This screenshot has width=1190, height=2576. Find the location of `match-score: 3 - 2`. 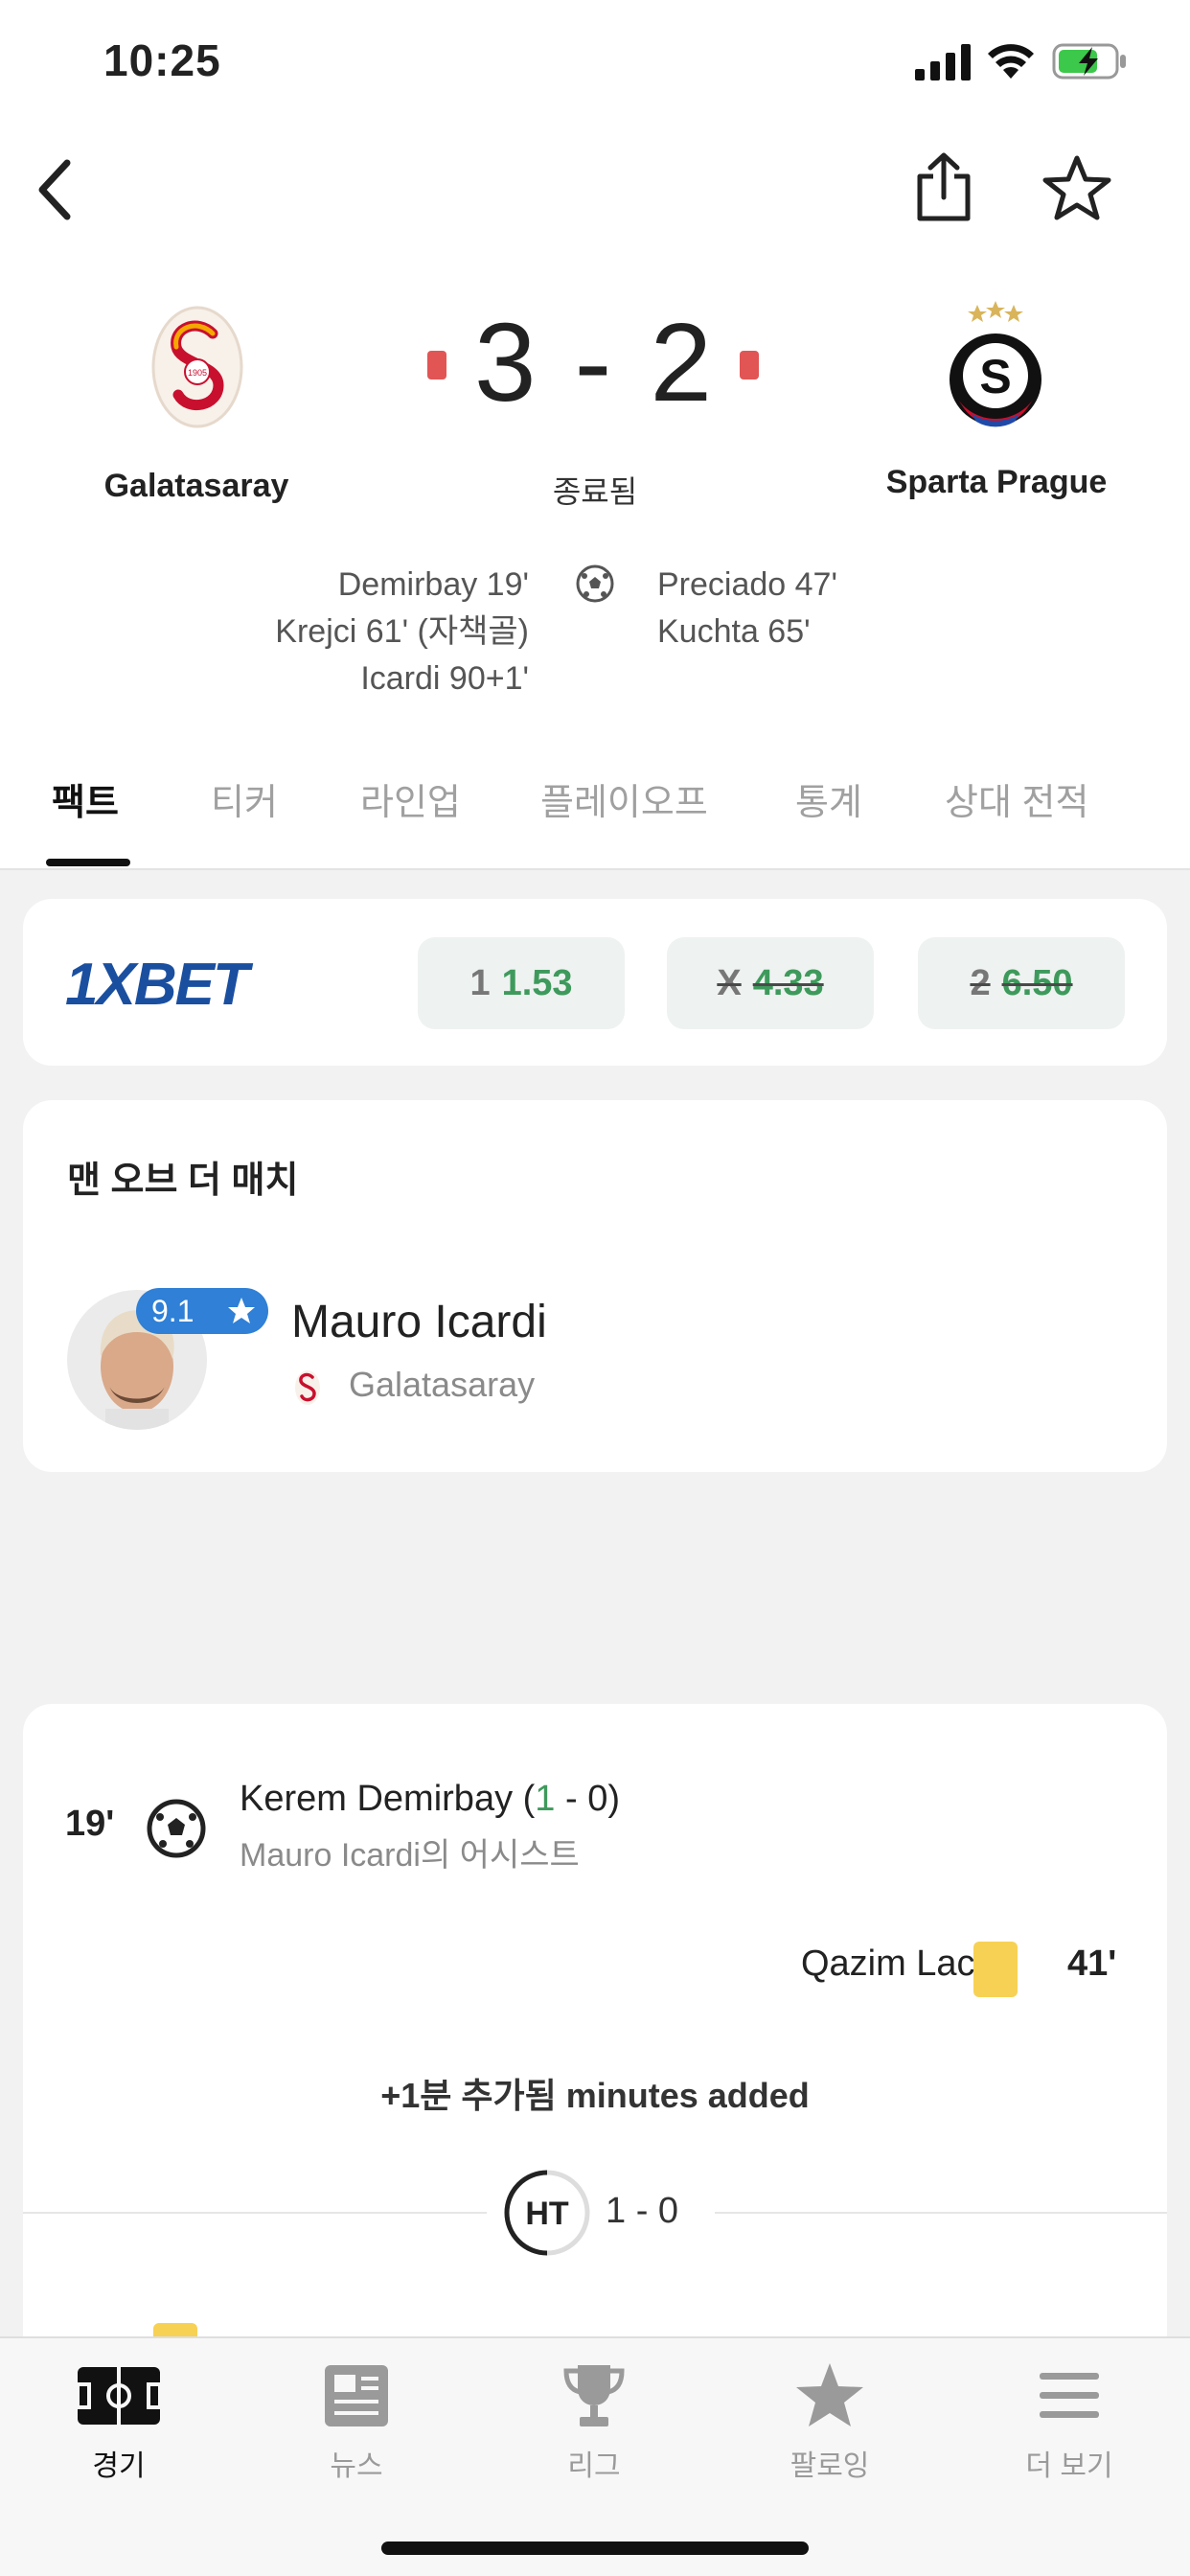

match-score: 3 - 2 is located at coordinates (595, 362).